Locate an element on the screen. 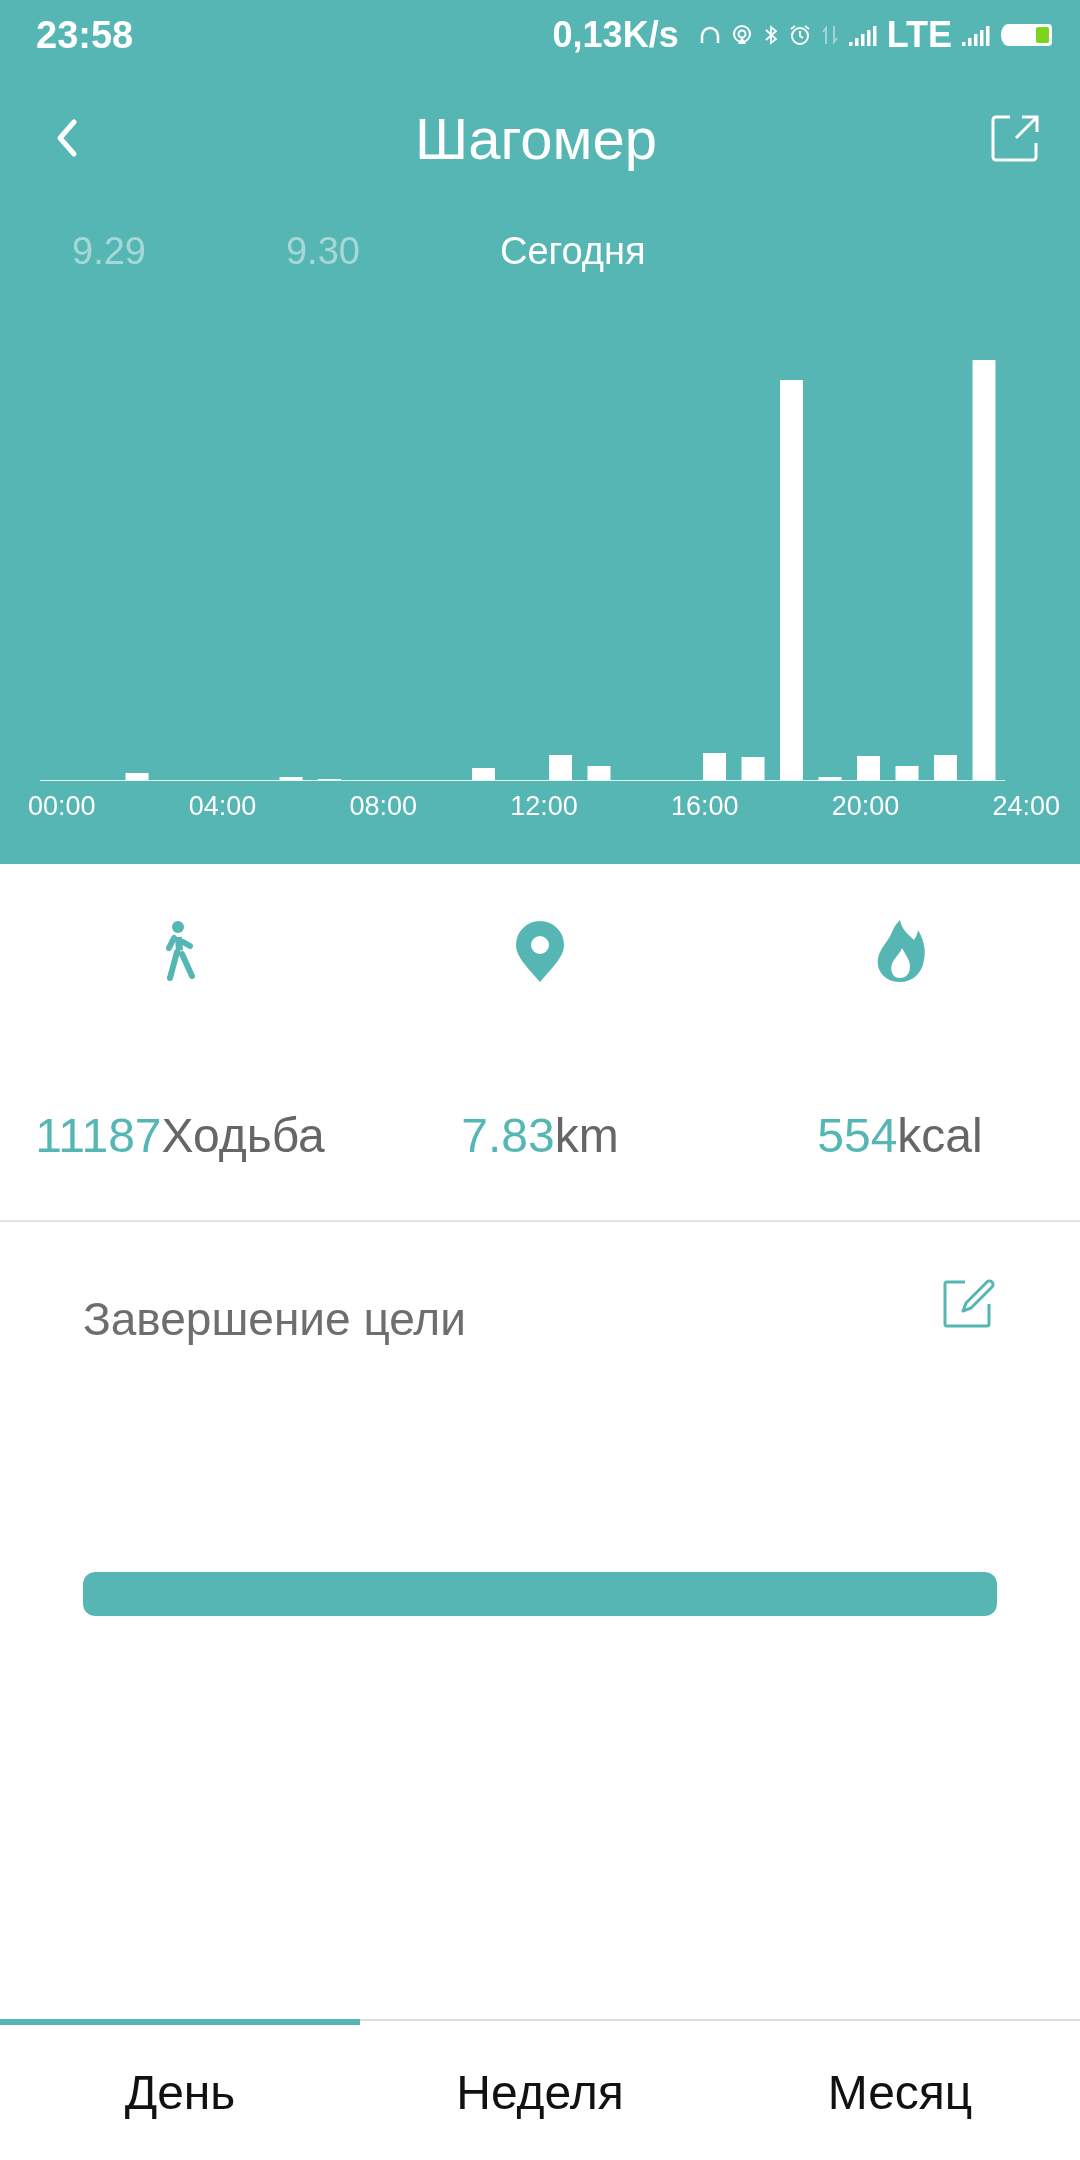 This screenshot has height=2160, width=1080. axis-label: 16:00 is located at coordinates (704, 806).